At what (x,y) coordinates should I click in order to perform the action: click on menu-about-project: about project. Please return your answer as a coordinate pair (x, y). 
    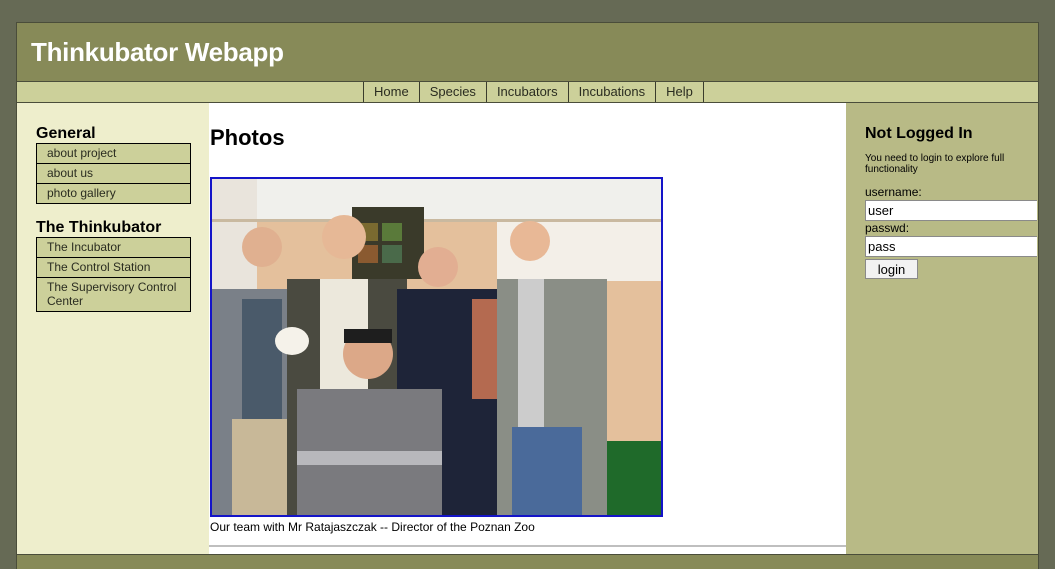
    Looking at the image, I should click on (113, 153).